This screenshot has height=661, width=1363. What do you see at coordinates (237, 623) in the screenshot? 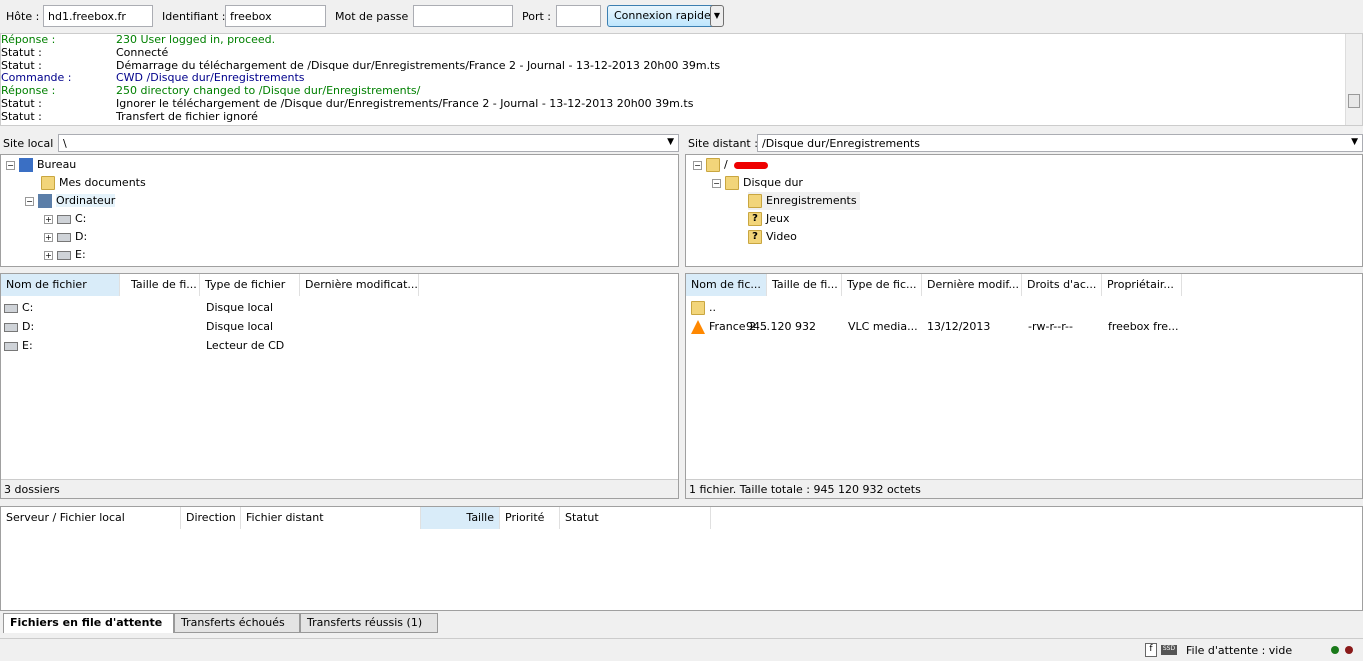
I see `tab-failed: Transferts échoués` at bounding box center [237, 623].